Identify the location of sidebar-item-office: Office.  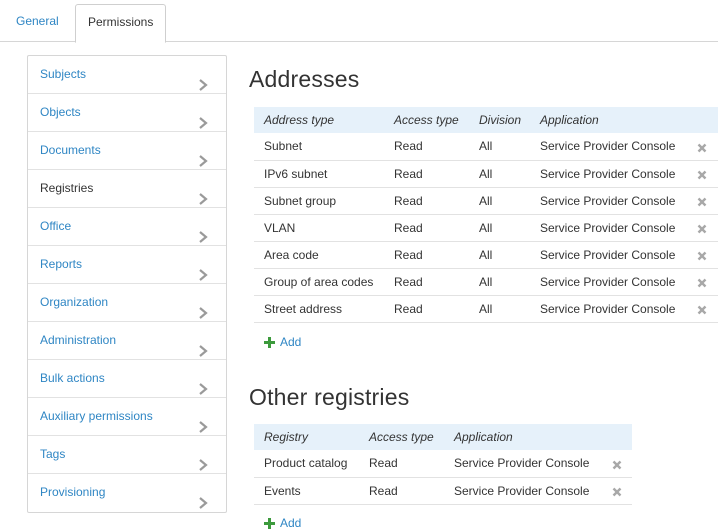
(127, 227).